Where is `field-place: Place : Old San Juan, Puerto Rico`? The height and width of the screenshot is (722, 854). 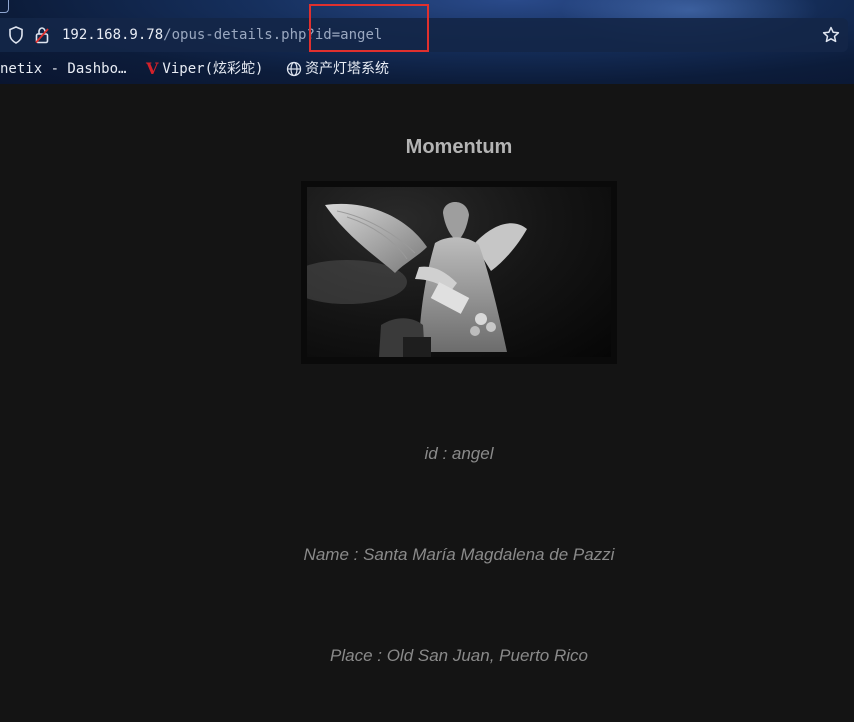 field-place: Place : Old San Juan, Puerto Rico is located at coordinates (459, 655).